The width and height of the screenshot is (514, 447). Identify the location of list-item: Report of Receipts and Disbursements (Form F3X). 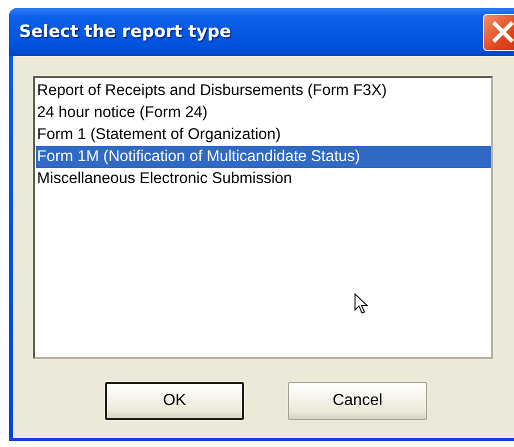
(263, 91).